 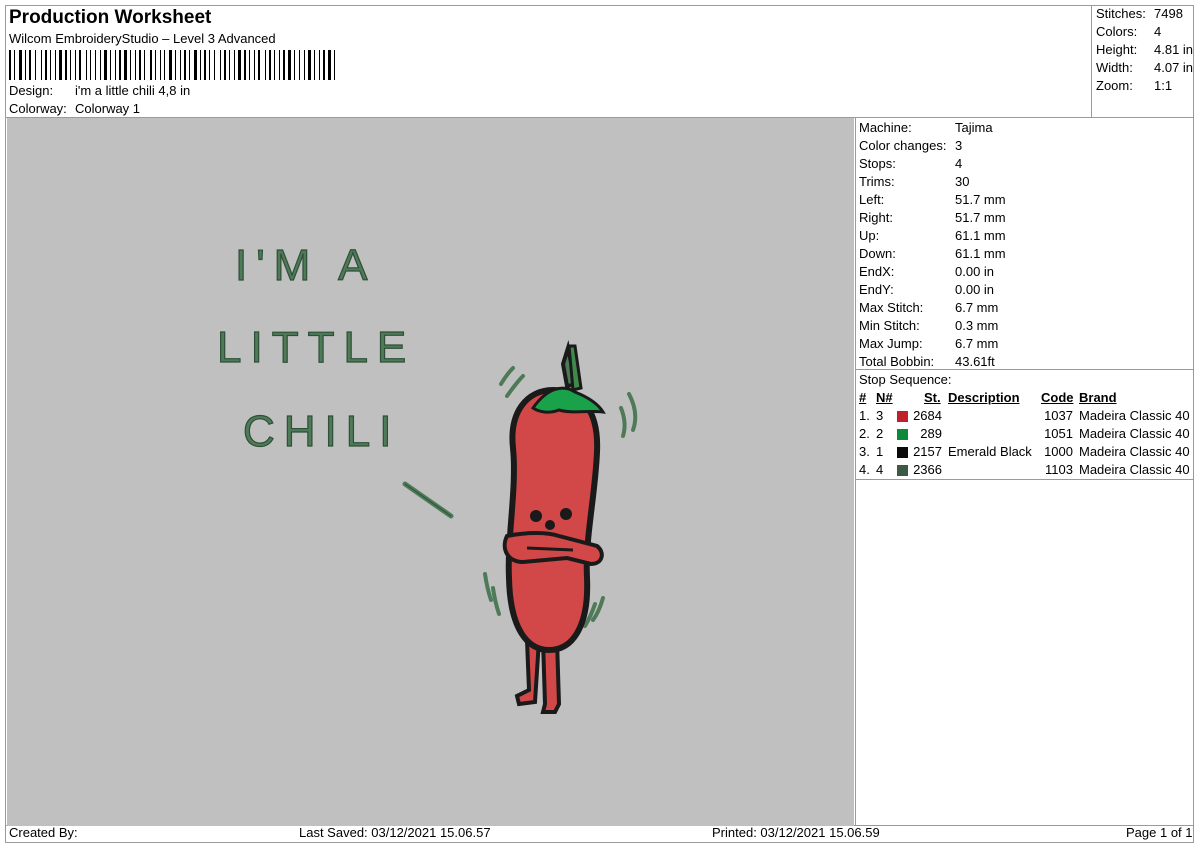 I want to click on info-row: Left: 51.7 mm, so click(x=932, y=199).